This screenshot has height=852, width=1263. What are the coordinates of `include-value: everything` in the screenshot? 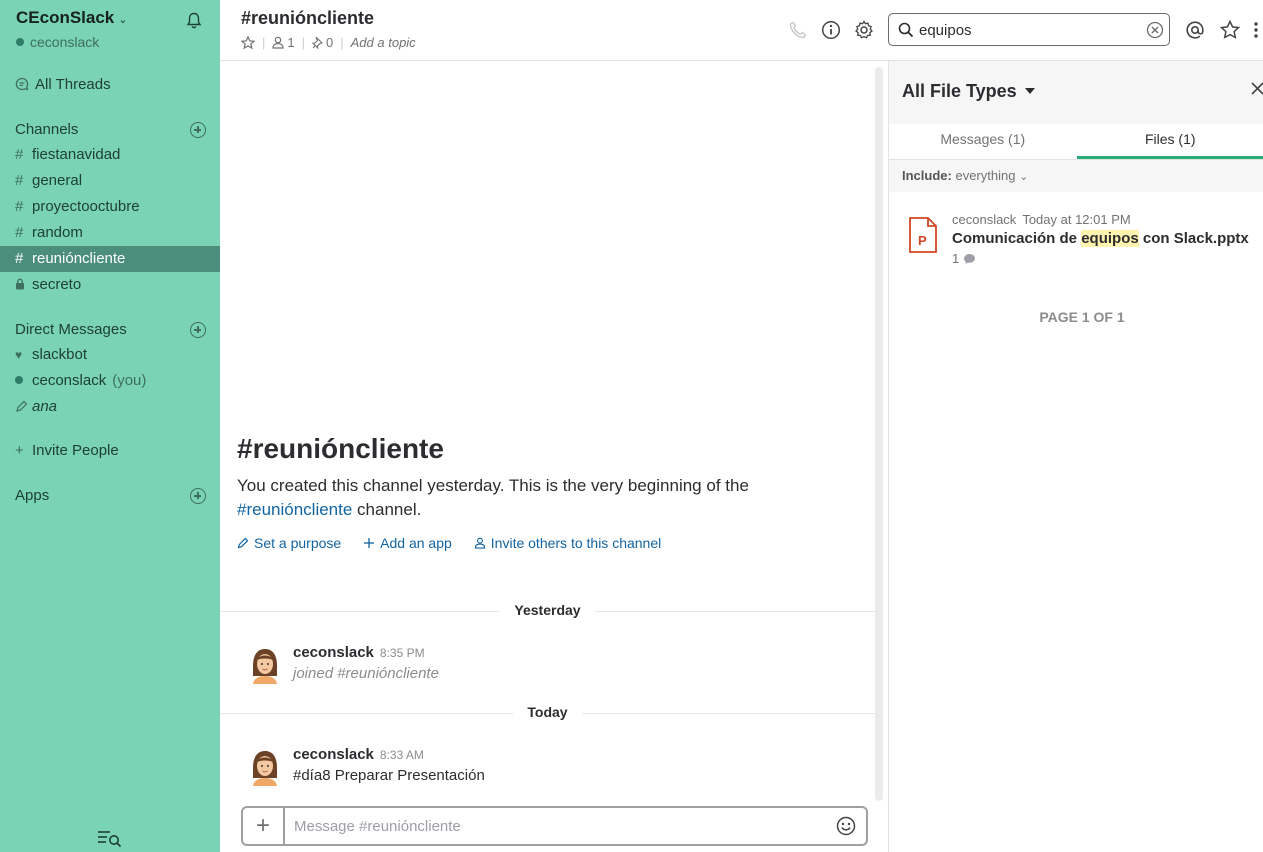 It's located at (985, 175).